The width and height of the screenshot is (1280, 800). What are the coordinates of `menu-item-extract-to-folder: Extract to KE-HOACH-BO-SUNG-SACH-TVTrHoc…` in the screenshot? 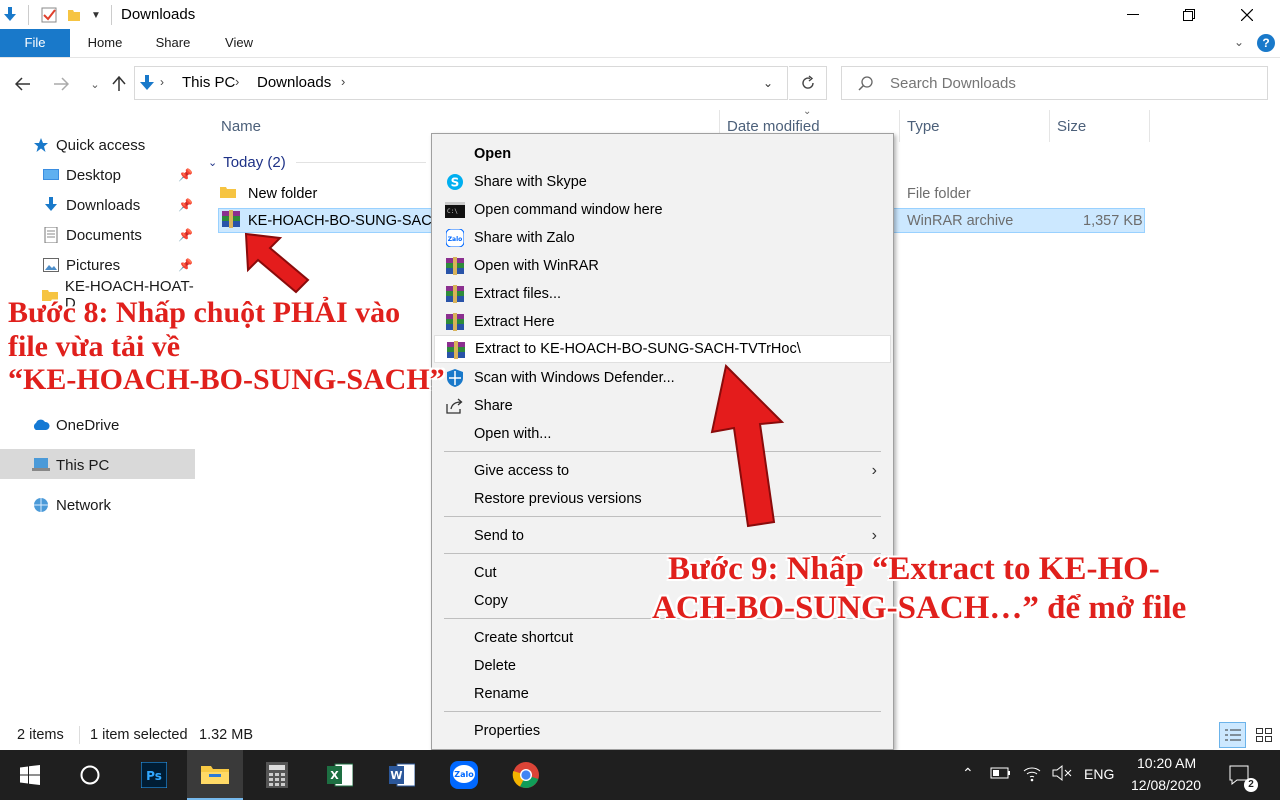 It's located at (662, 349).